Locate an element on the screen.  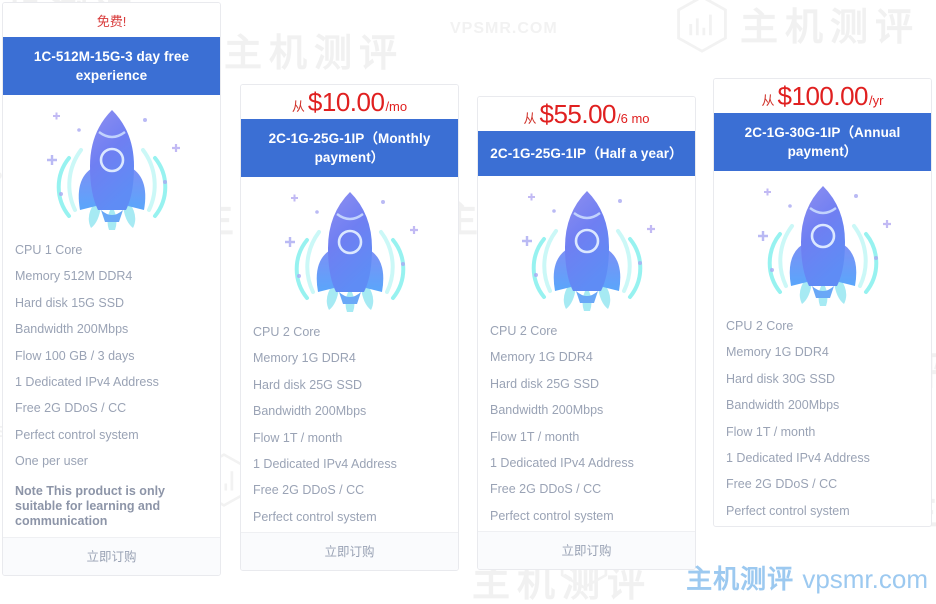
plan-title-banner: 2C-1G-25G-1IP（Monthly payment） is located at coordinates (349, 148).